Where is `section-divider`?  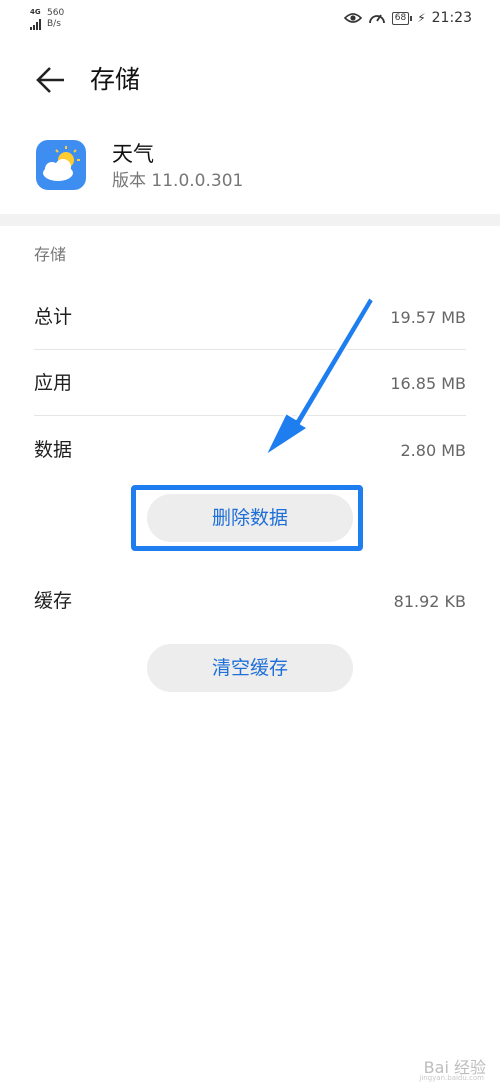
section-divider is located at coordinates (250, 220).